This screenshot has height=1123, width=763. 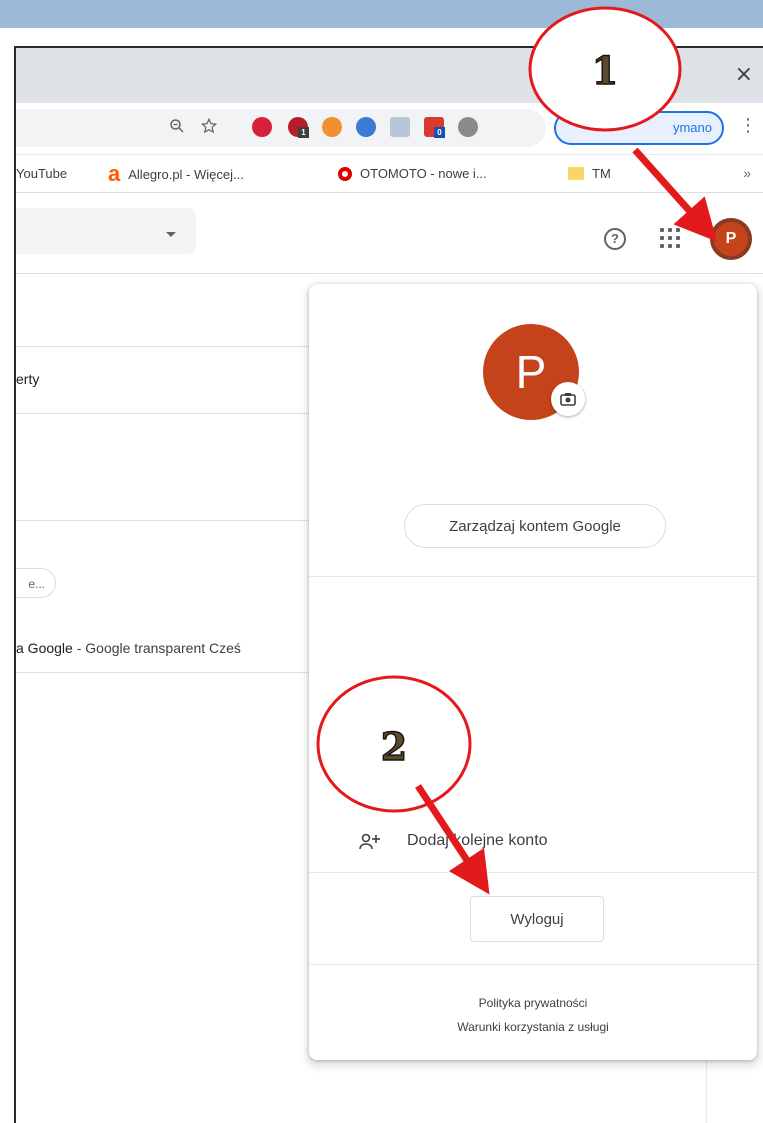 I want to click on browser-profile-button: ymano, so click(x=639, y=128).